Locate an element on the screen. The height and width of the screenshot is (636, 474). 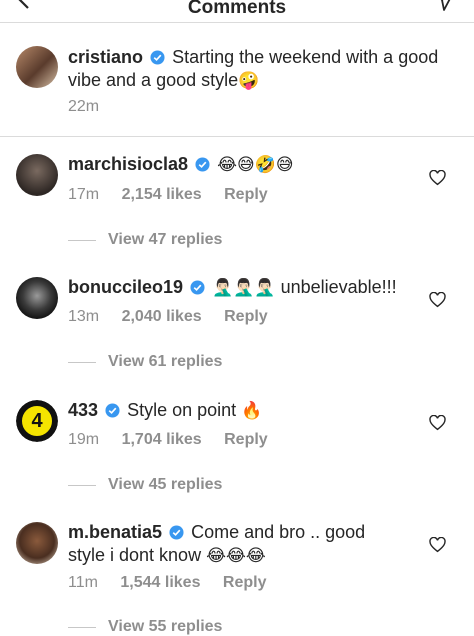
comment-text: 433 Style on point 🔥 is located at coordinates (243, 410).